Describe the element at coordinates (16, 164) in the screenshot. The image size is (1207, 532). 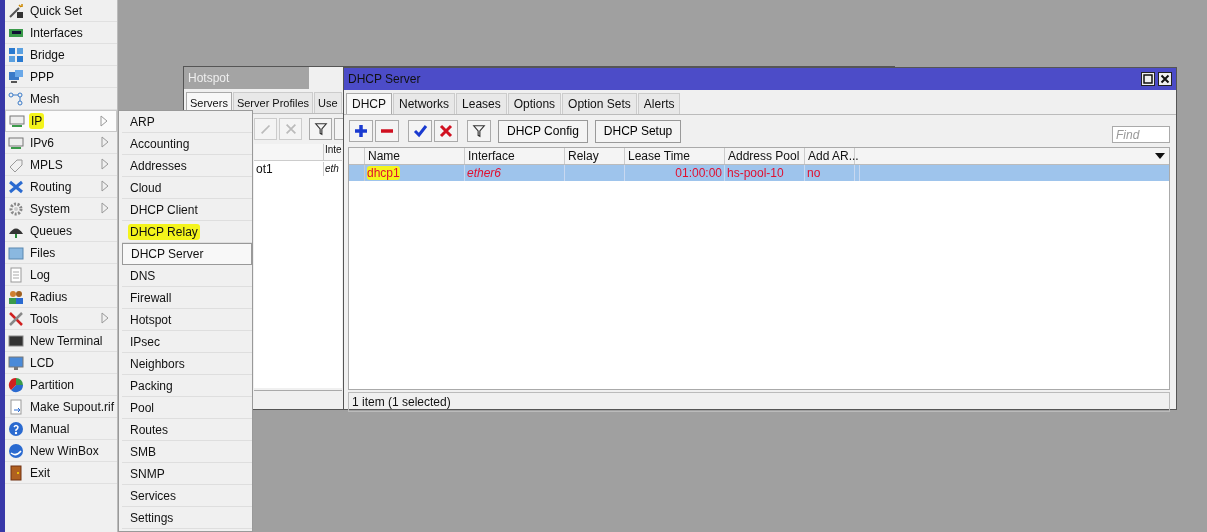
I see `tag-icon` at that location.